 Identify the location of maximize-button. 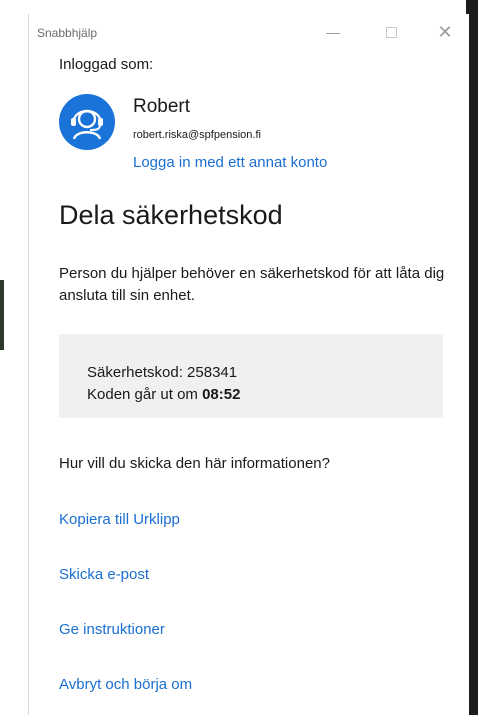
(391, 32).